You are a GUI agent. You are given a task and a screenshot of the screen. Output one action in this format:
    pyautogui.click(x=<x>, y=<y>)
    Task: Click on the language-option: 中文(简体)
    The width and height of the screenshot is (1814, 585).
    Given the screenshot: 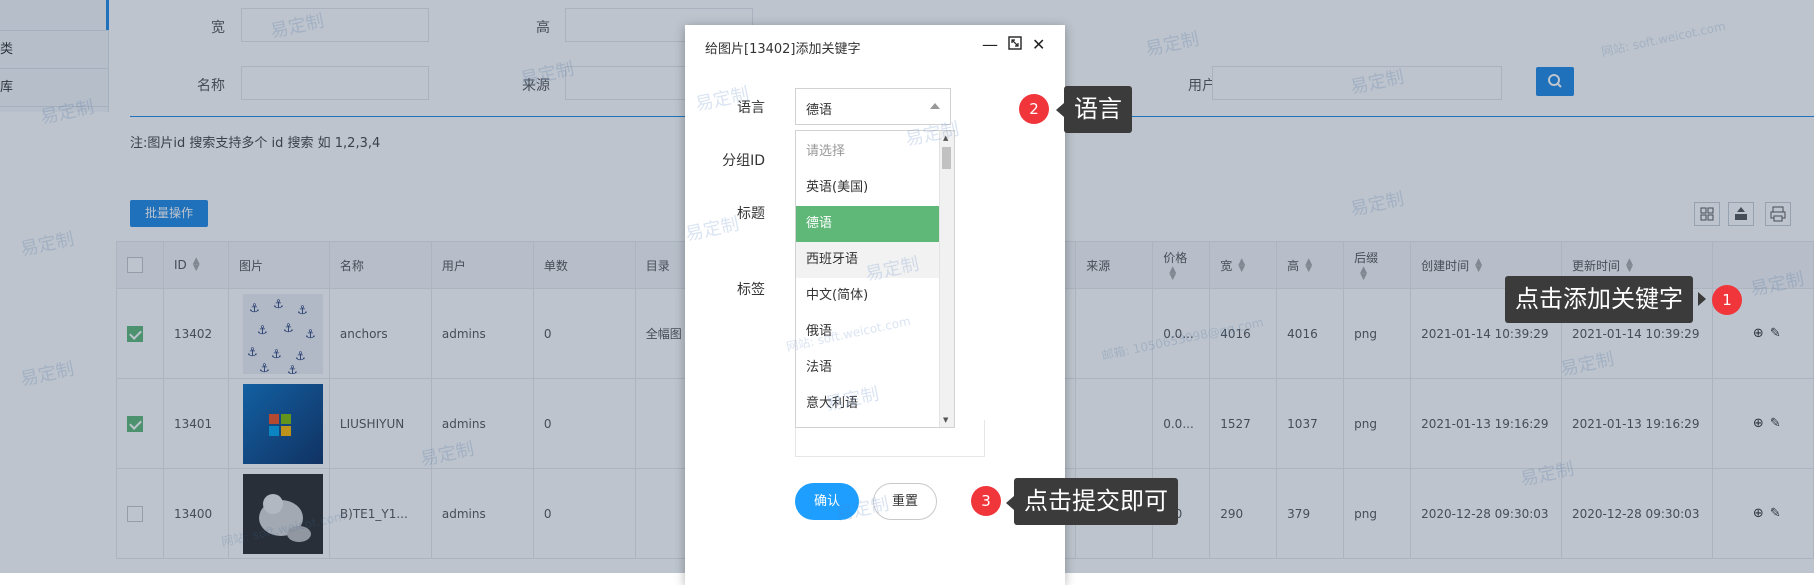 What is the action you would take?
    pyautogui.click(x=868, y=296)
    